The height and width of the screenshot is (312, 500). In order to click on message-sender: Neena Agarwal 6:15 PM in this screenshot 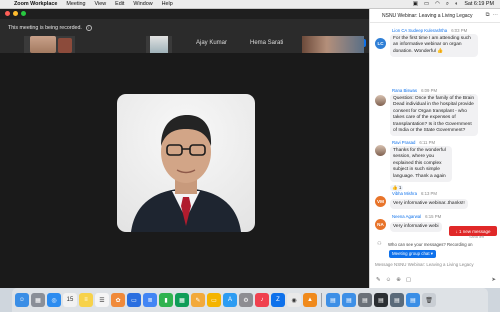, I will do `click(416, 216)`.